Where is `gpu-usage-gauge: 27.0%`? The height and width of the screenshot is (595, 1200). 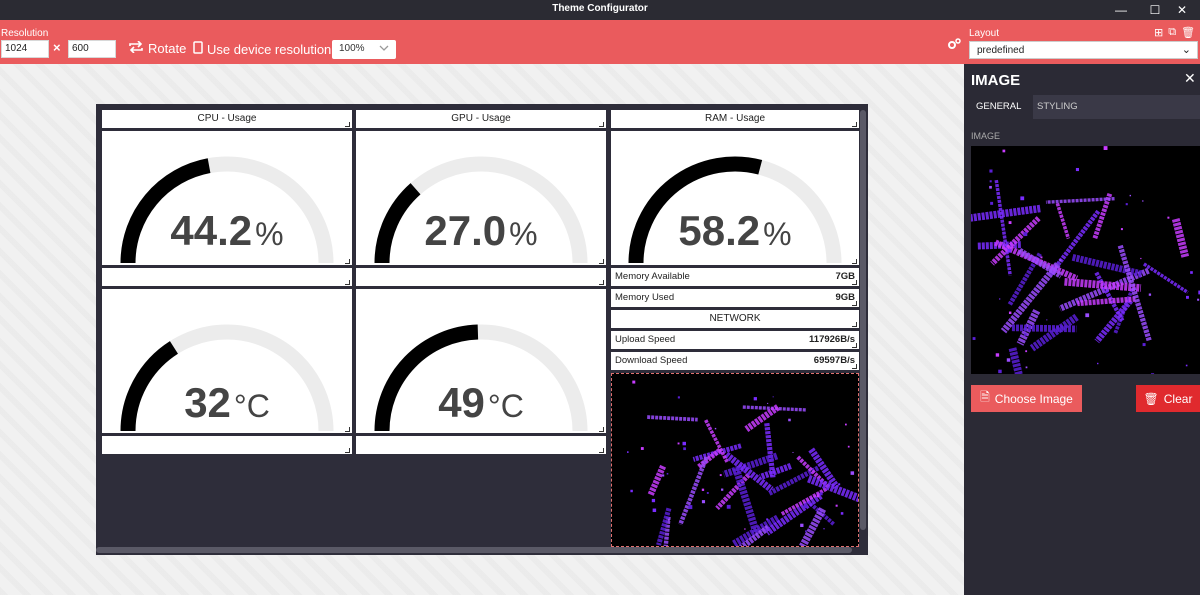 gpu-usage-gauge: 27.0% is located at coordinates (481, 198).